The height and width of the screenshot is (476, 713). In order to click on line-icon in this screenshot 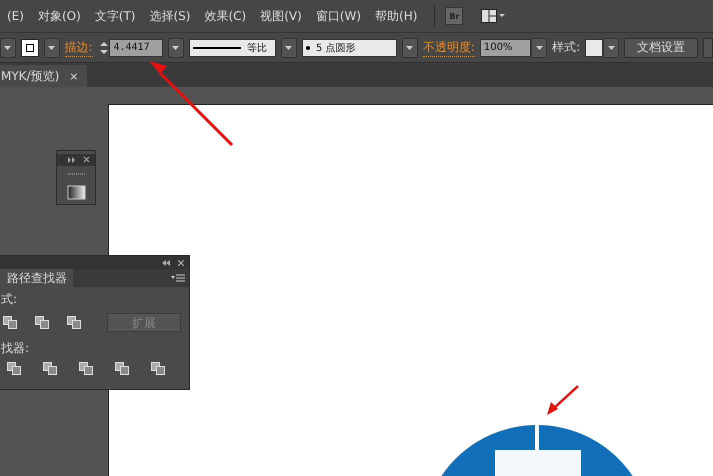, I will do `click(216, 47)`.